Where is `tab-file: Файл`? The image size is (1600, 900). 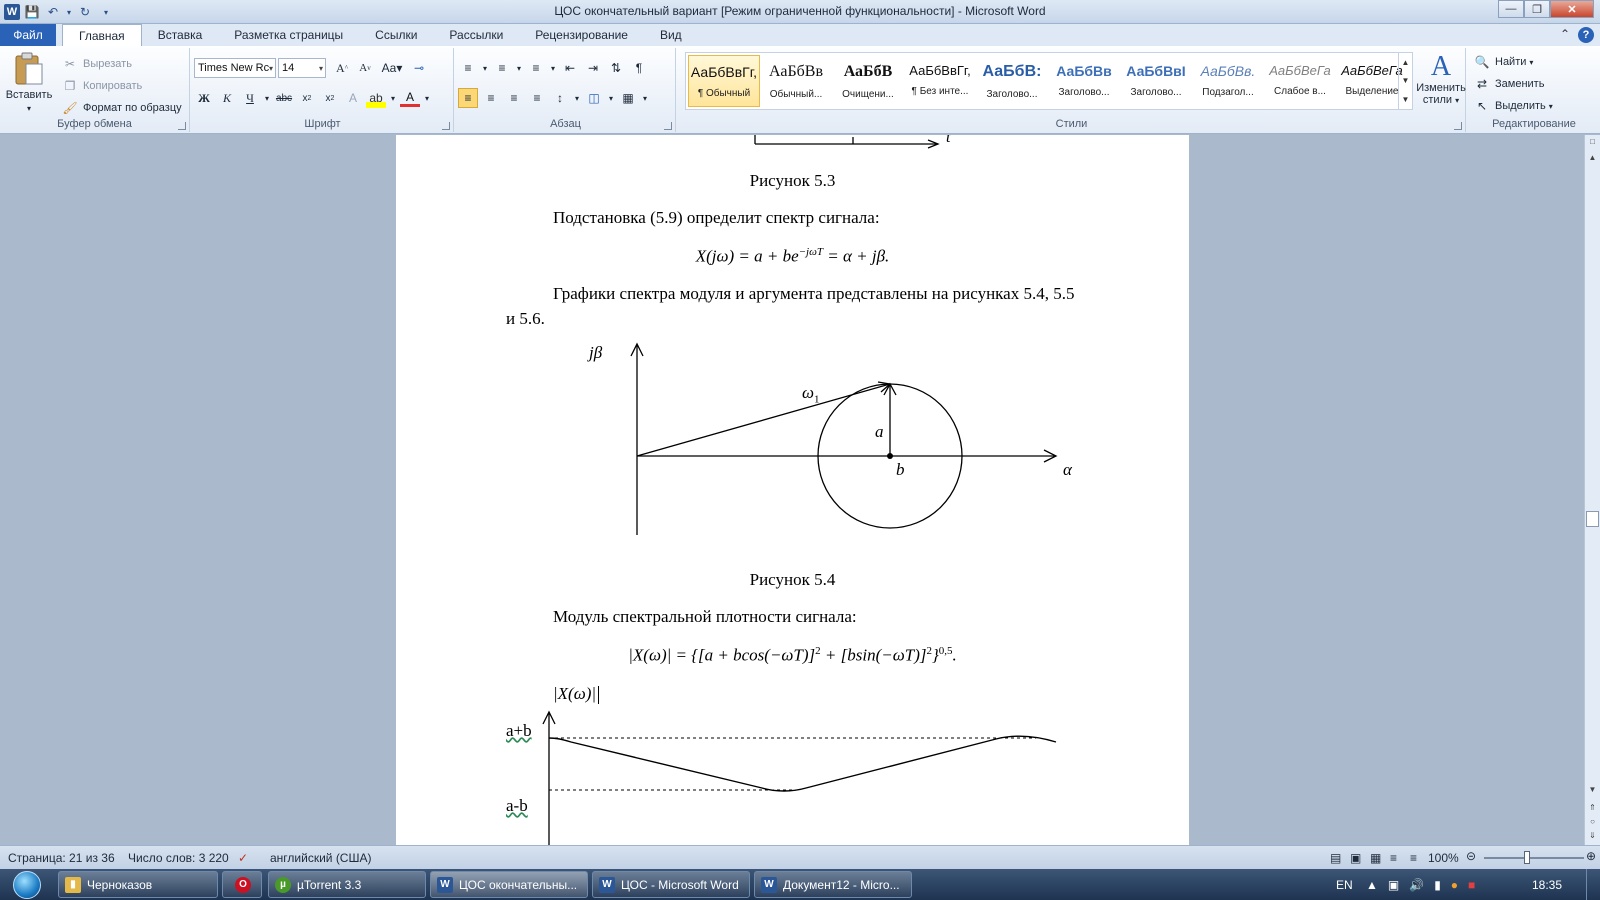 tab-file: Файл is located at coordinates (28, 35).